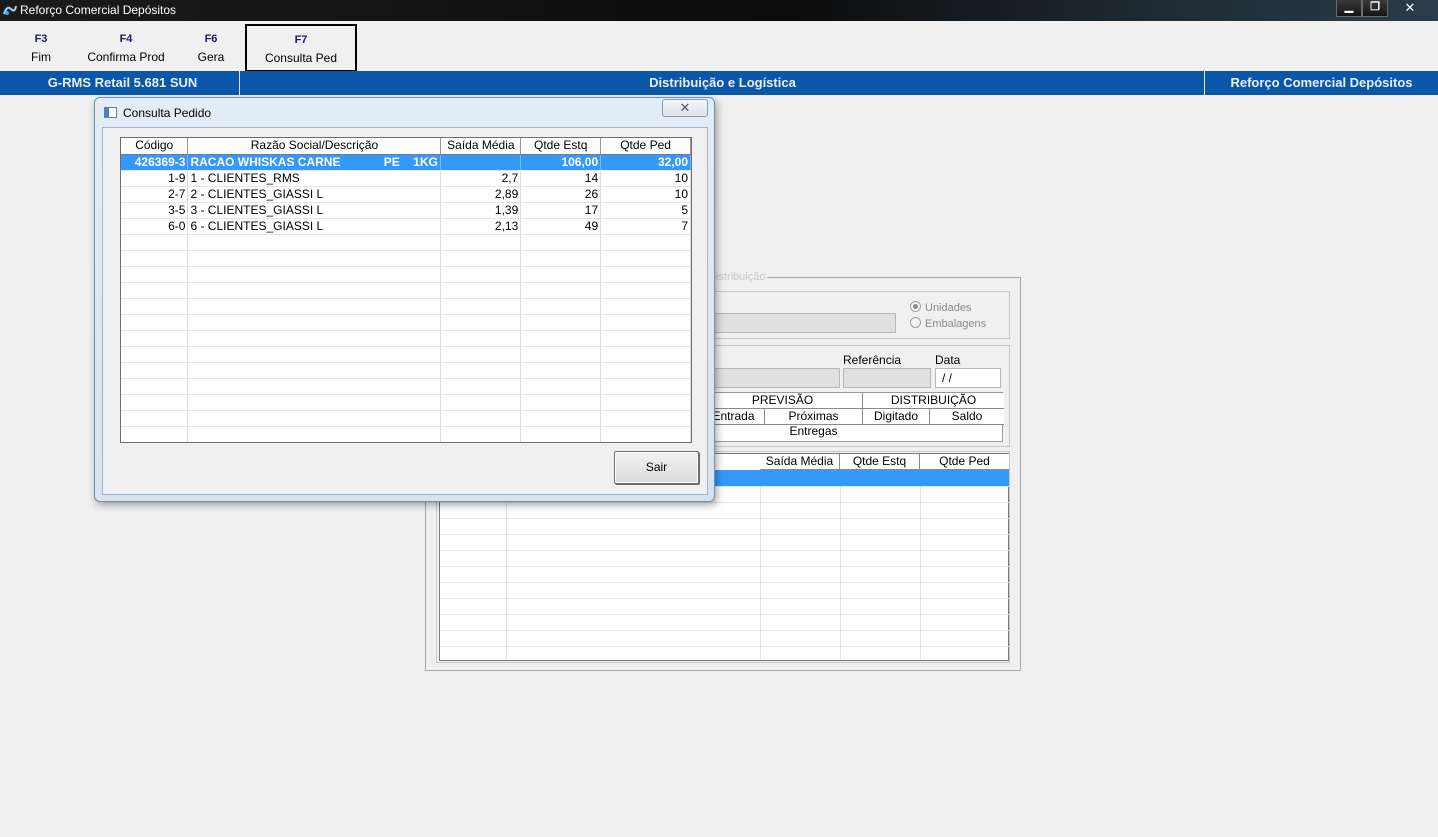 This screenshot has width=1438, height=837. I want to click on pedido-row: 3-5 3 - CLIENTES_GIASSI L 1,39 17 5, so click(406, 210).